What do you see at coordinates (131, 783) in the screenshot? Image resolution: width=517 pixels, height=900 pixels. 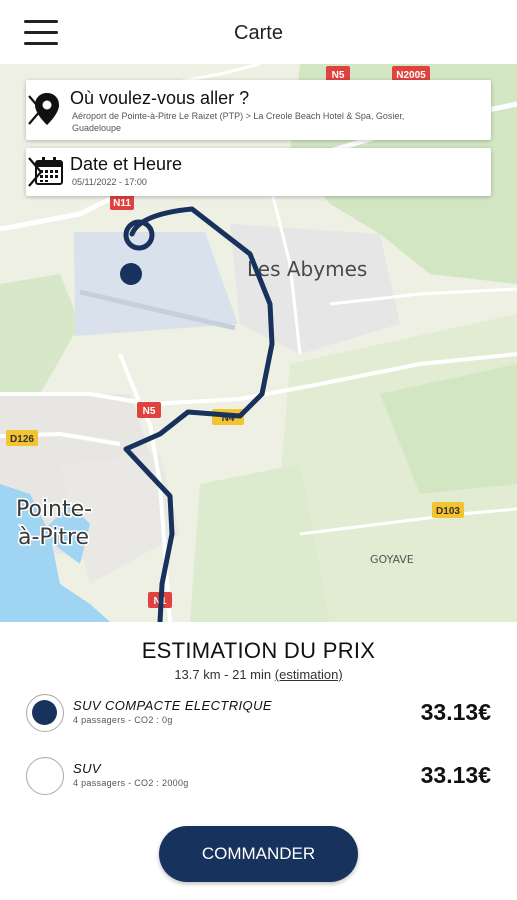 I see `vehicle-description: 4 passagers - CO2 : 2000g` at bounding box center [131, 783].